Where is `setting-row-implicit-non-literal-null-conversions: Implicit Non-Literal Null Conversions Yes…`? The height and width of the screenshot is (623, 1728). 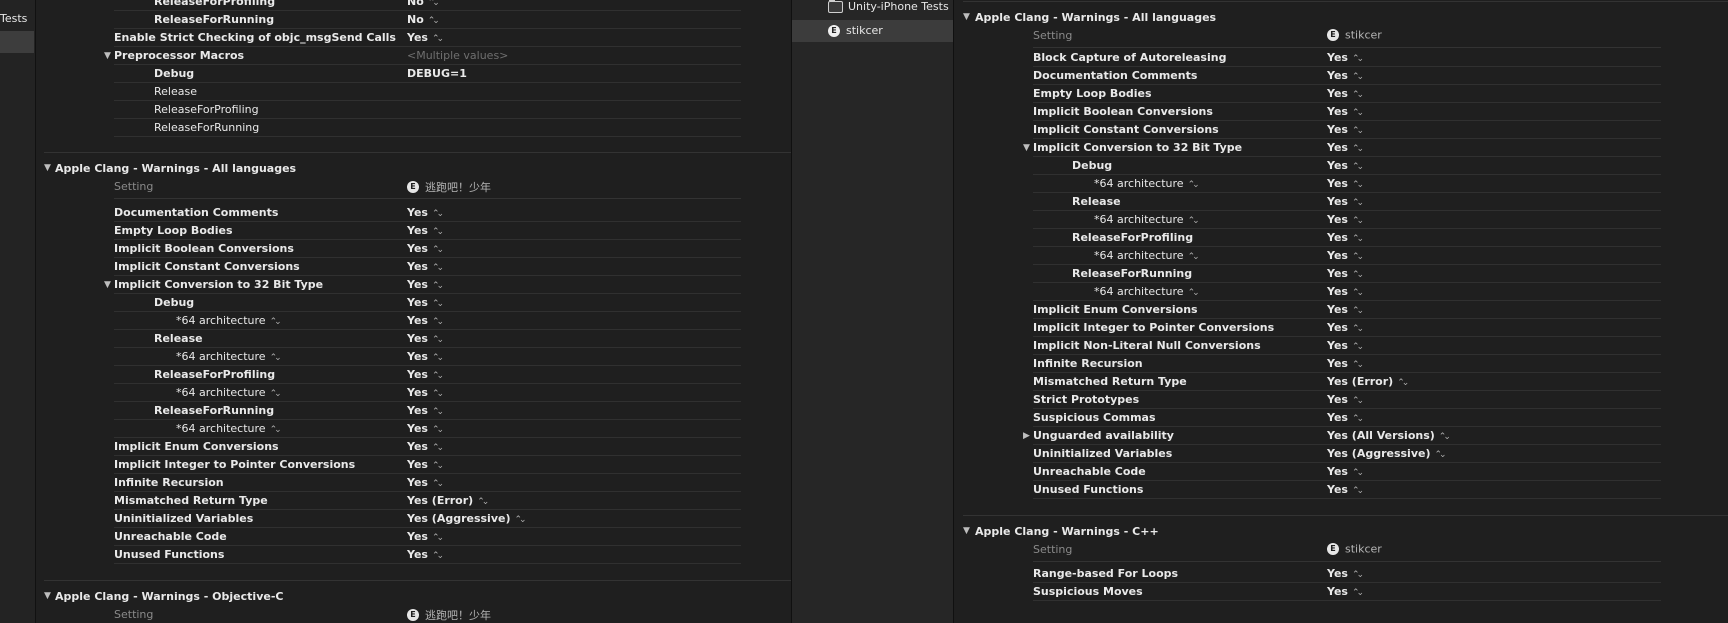 setting-row-implicit-non-literal-null-conversions: Implicit Non-Literal Null Conversions Yes… is located at coordinates (1307, 346).